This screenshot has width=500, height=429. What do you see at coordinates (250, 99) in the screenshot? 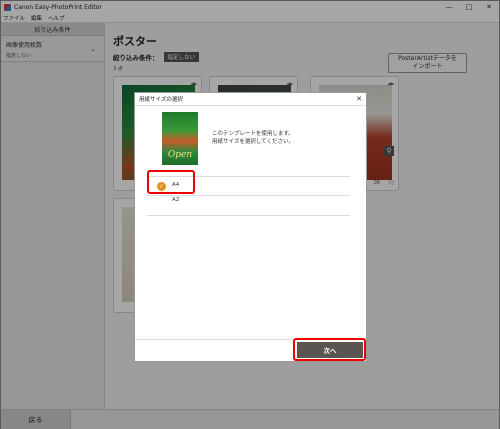
I see `dialog-title-bar: 用紙サイズの選択 ✕` at bounding box center [250, 99].